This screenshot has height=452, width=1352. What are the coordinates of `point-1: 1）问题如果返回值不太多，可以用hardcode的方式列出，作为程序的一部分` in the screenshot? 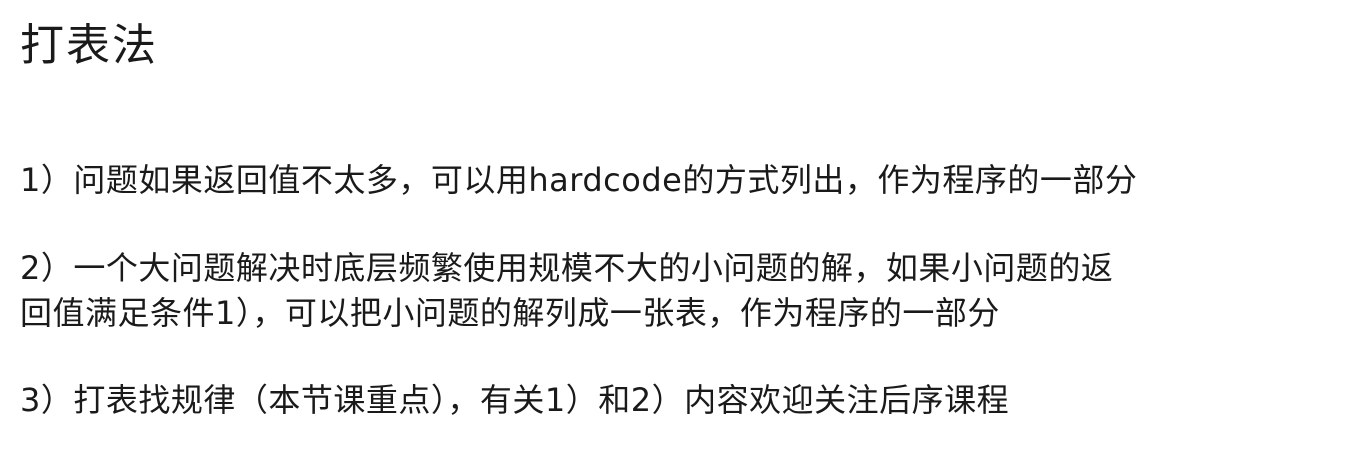 It's located at (579, 180).